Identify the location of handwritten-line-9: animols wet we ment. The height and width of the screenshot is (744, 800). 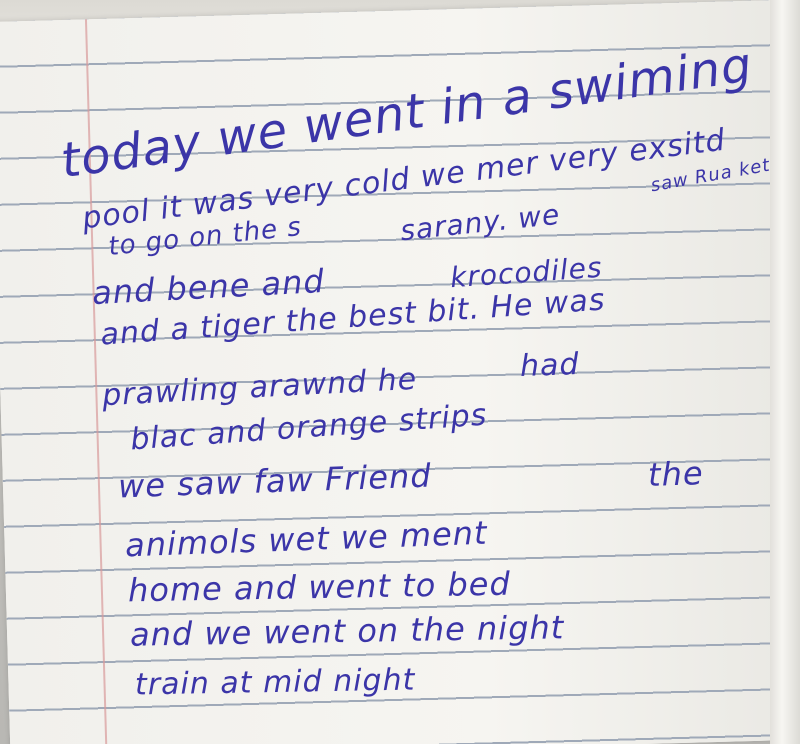
(306, 539).